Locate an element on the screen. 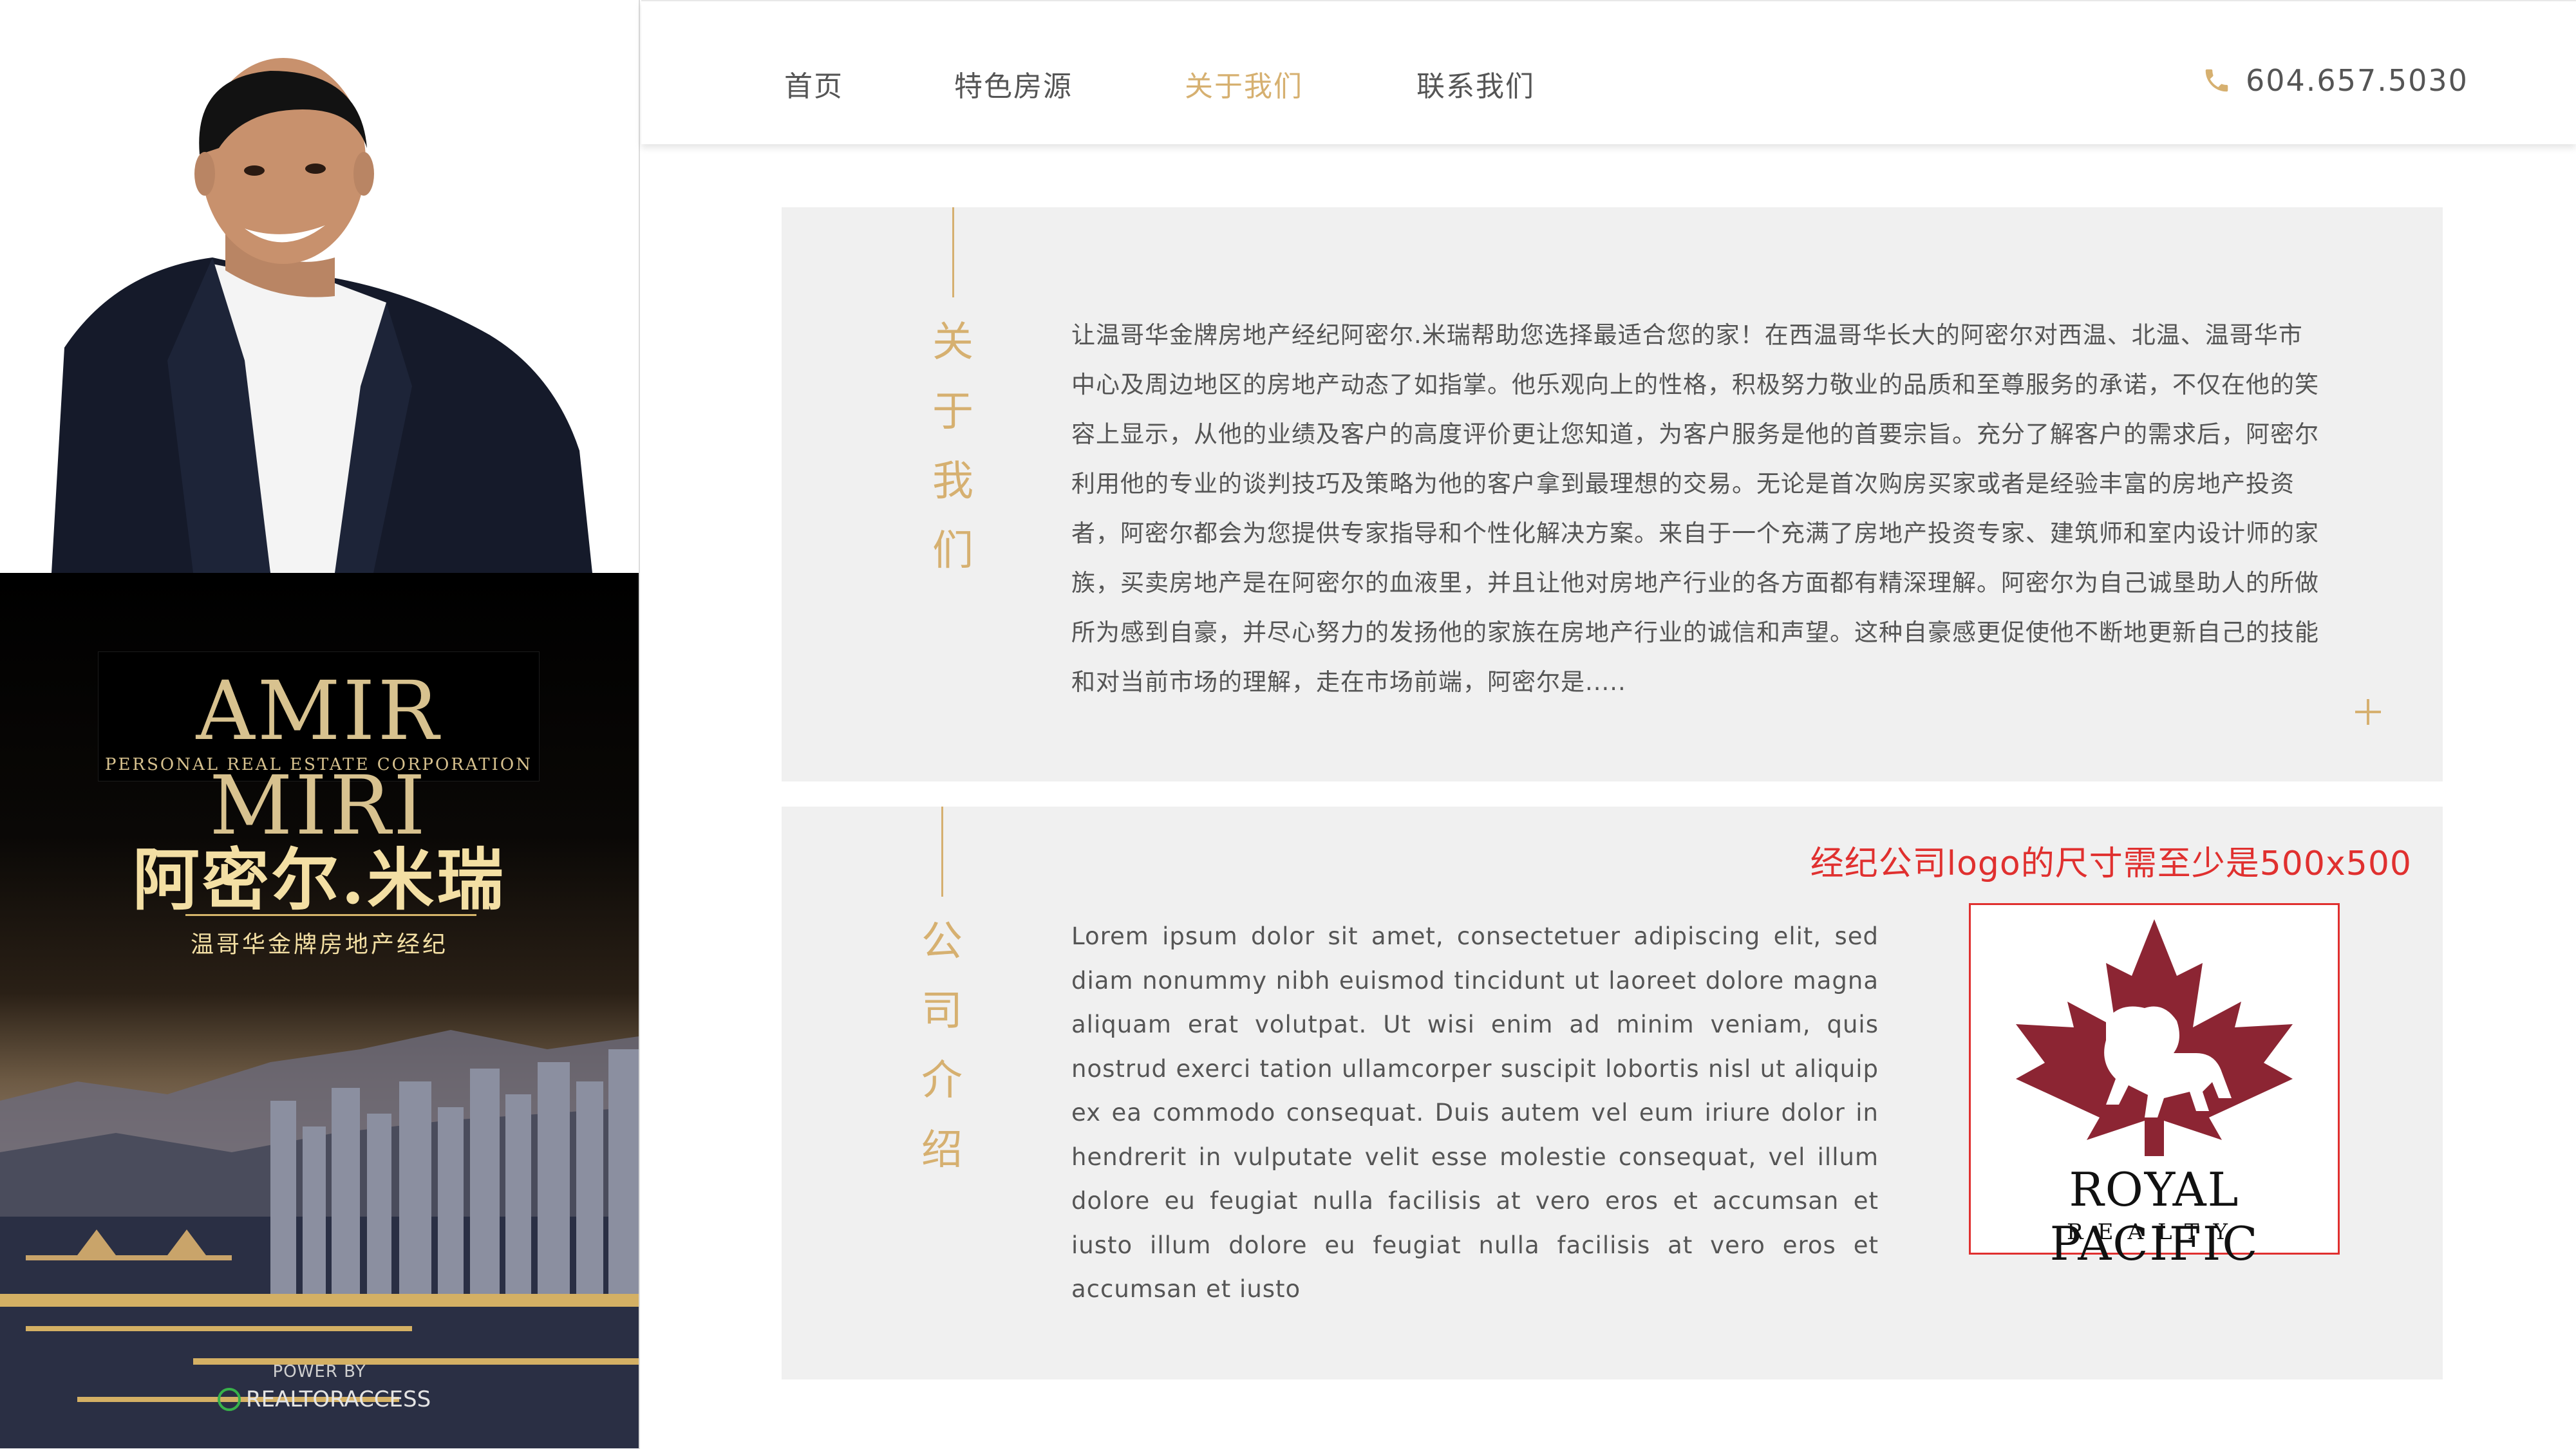 Image resolution: width=2576 pixels, height=1449 pixels. brokerage-logo: ROYAL PACIFIC REALTY is located at coordinates (2154, 1087).